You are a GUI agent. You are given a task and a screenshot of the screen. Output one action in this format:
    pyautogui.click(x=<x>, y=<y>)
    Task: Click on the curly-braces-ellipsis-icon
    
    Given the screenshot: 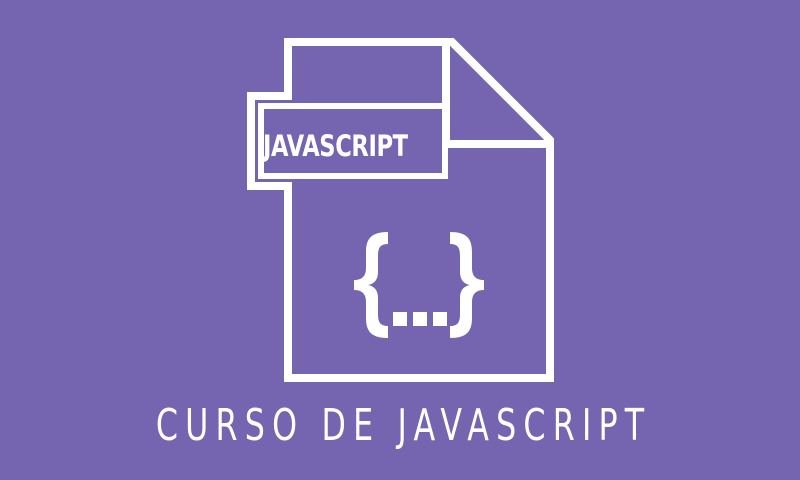 What is the action you would take?
    pyautogui.click(x=419, y=285)
    